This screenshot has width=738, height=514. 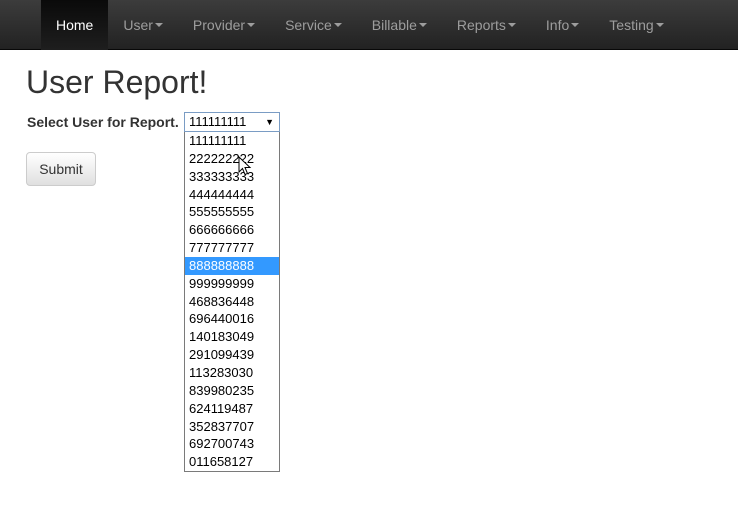 What do you see at coordinates (232, 409) in the screenshot?
I see `dropdown-option: 624119487` at bounding box center [232, 409].